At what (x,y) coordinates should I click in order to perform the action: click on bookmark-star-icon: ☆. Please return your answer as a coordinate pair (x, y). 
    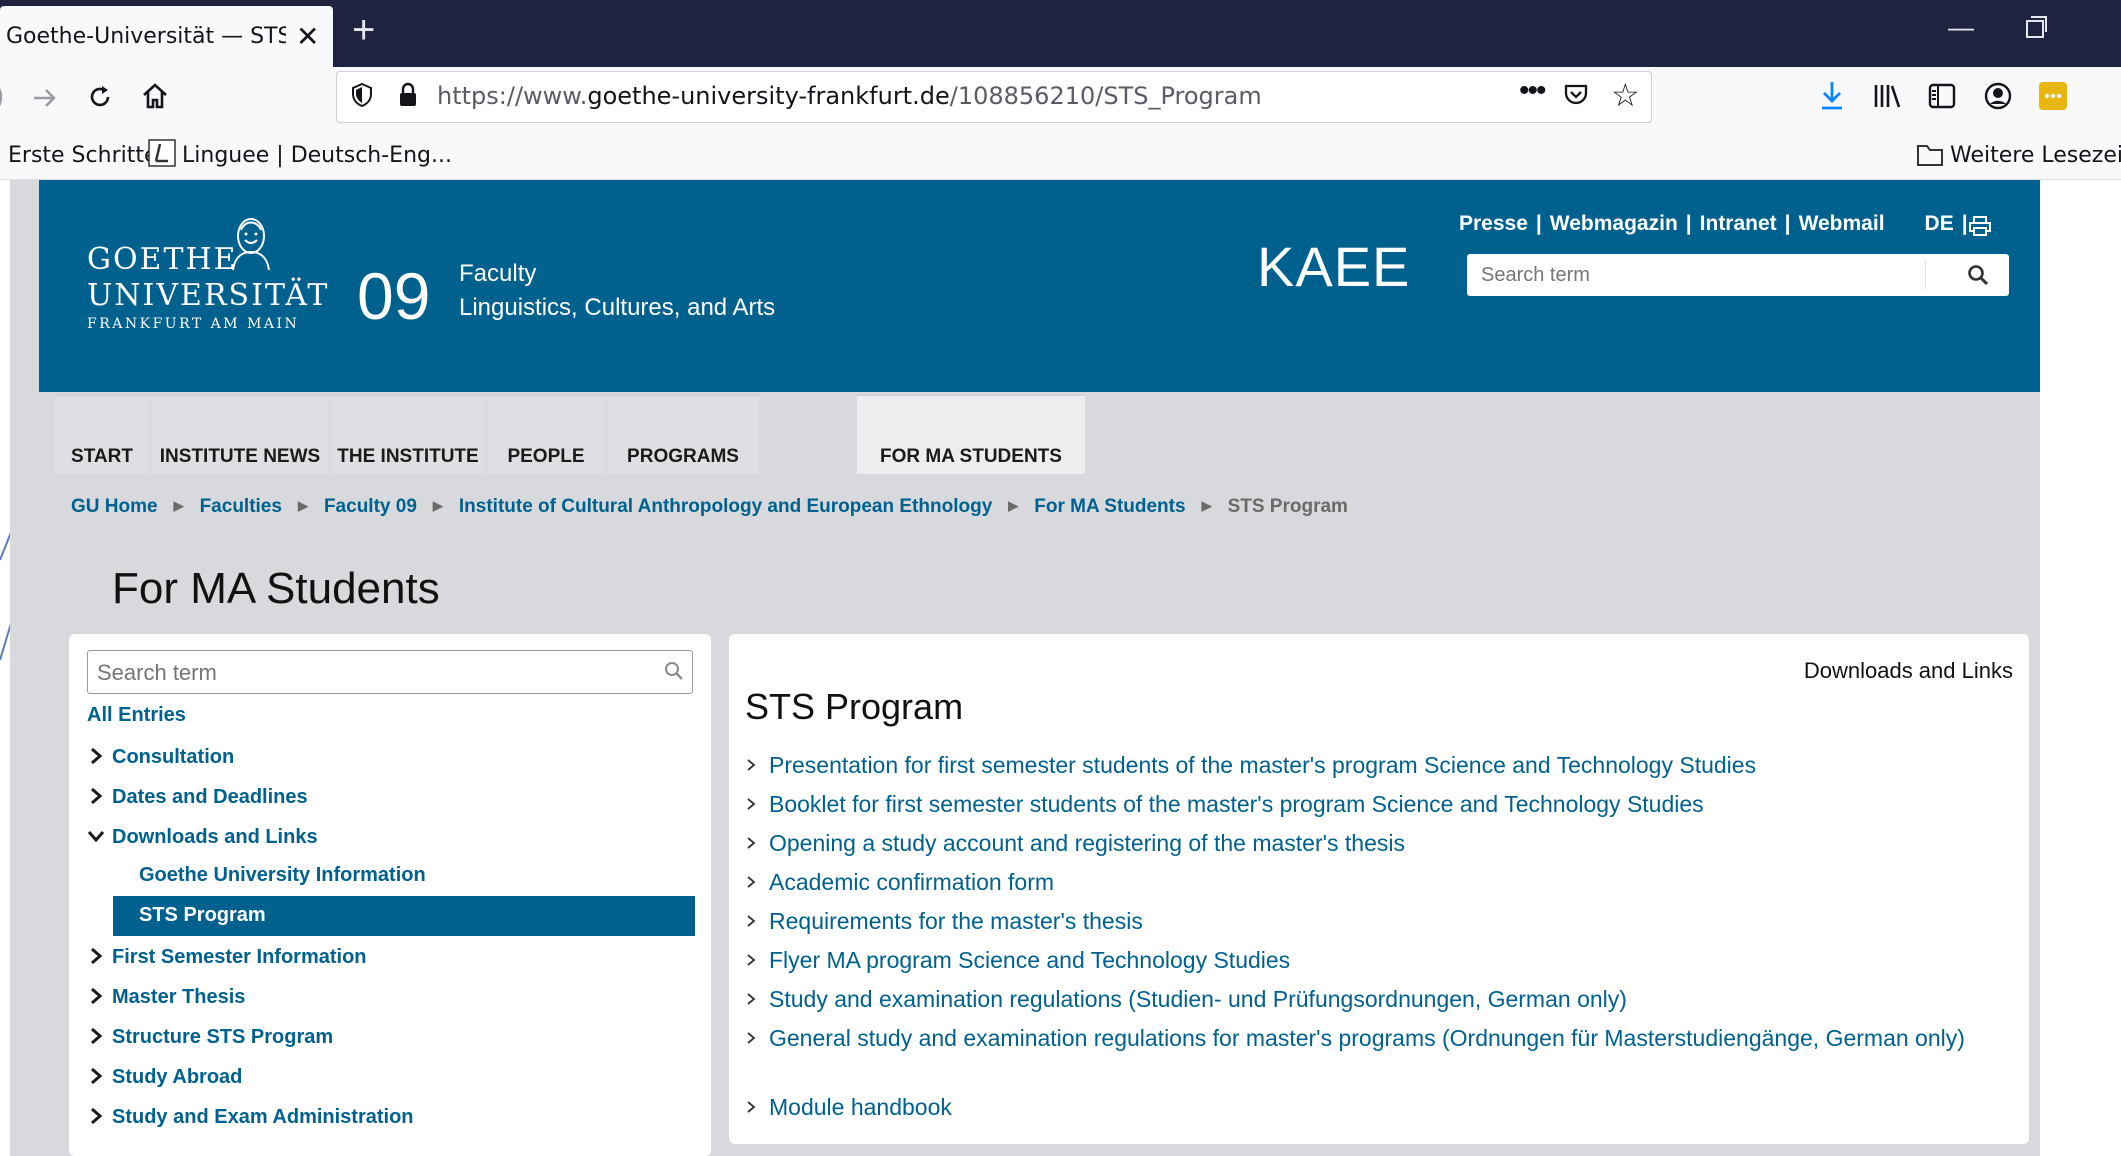
    Looking at the image, I should click on (1625, 95).